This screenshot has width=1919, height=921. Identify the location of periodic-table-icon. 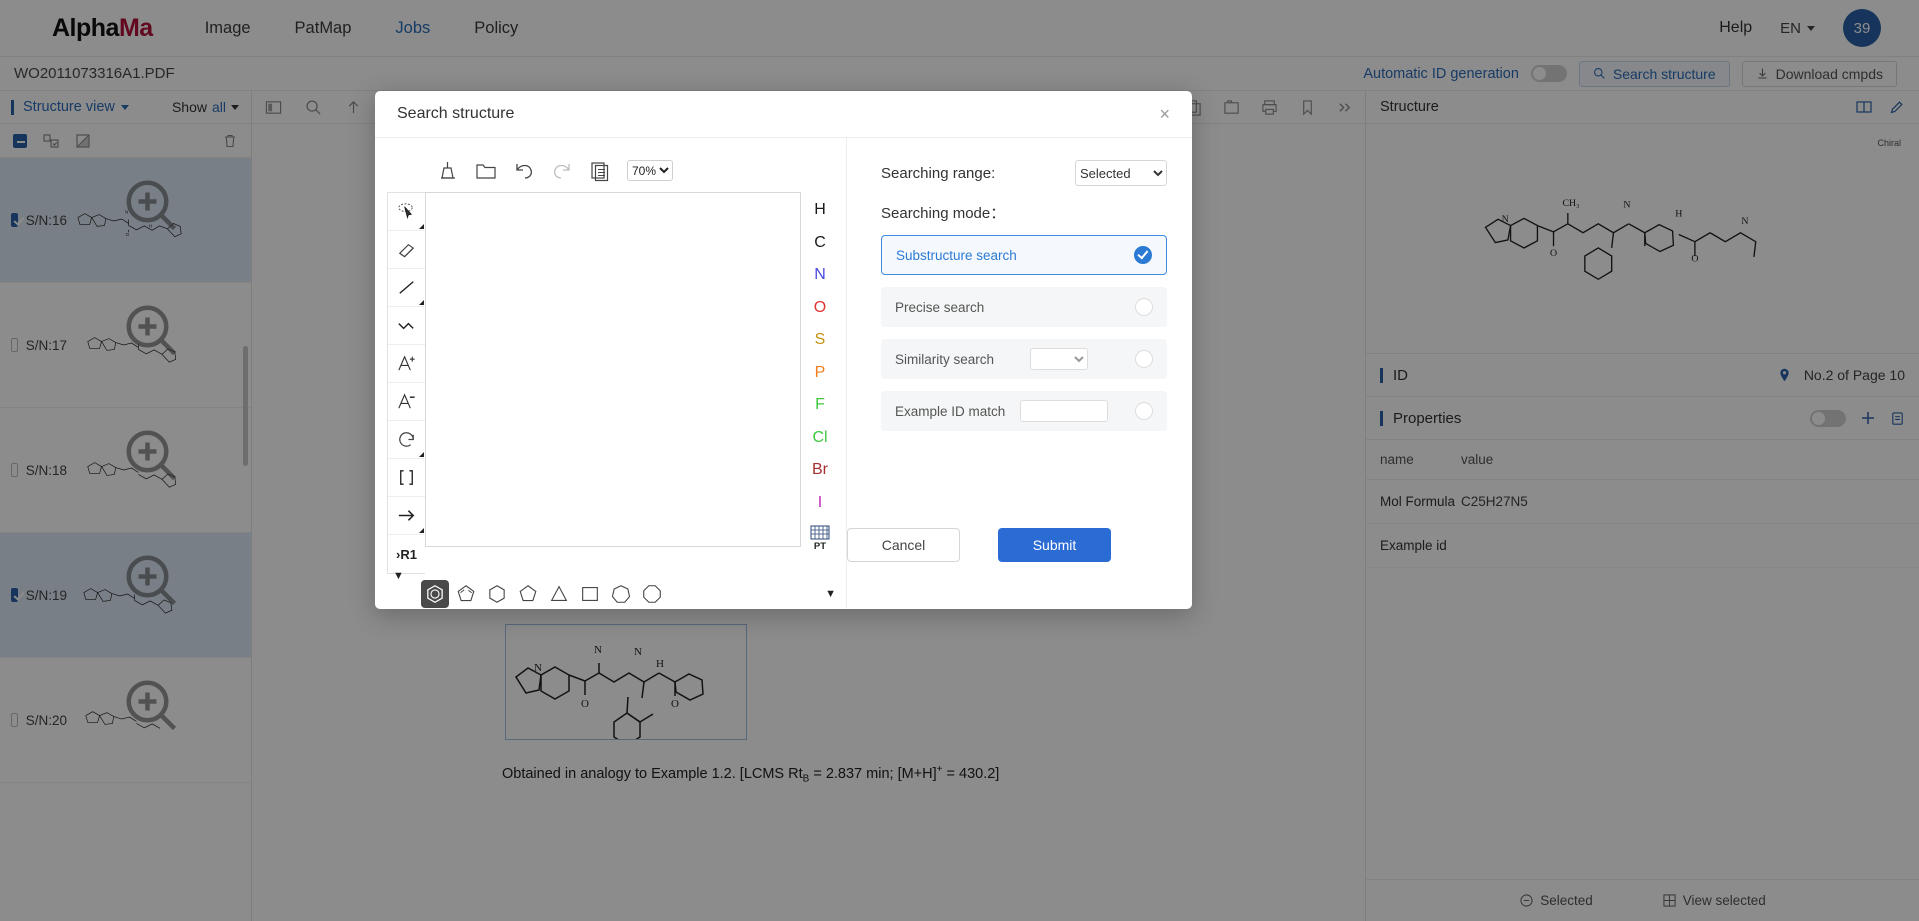
(820, 532).